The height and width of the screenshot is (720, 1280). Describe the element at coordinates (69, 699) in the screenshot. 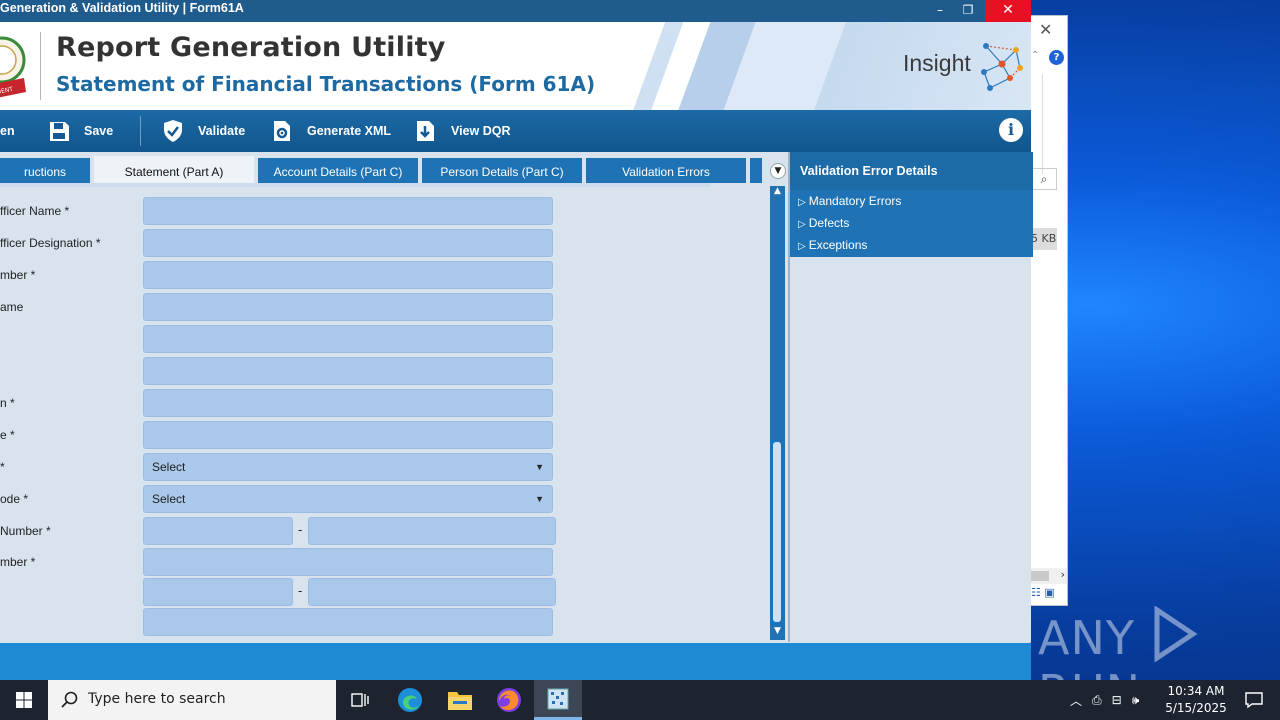

I see `search-icon` at that location.